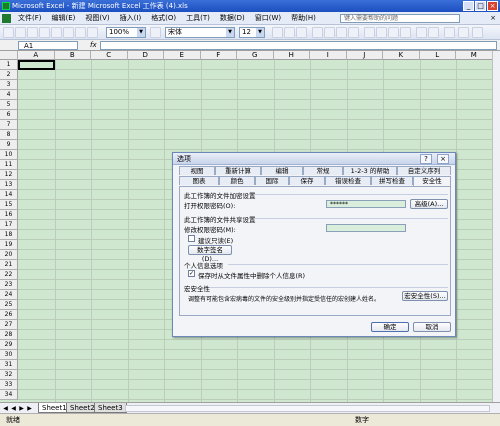  What do you see at coordinates (155, 32) in the screenshot?
I see `help-icon` at bounding box center [155, 32].